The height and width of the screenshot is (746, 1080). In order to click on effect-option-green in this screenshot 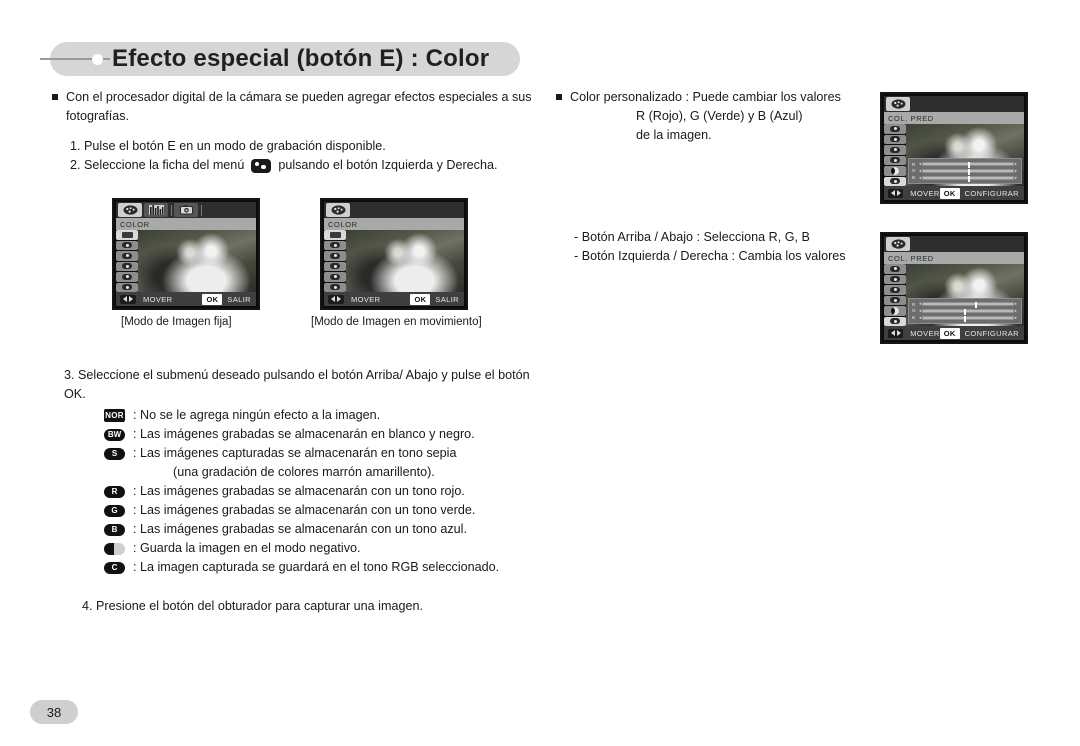, I will do `click(127, 277)`.